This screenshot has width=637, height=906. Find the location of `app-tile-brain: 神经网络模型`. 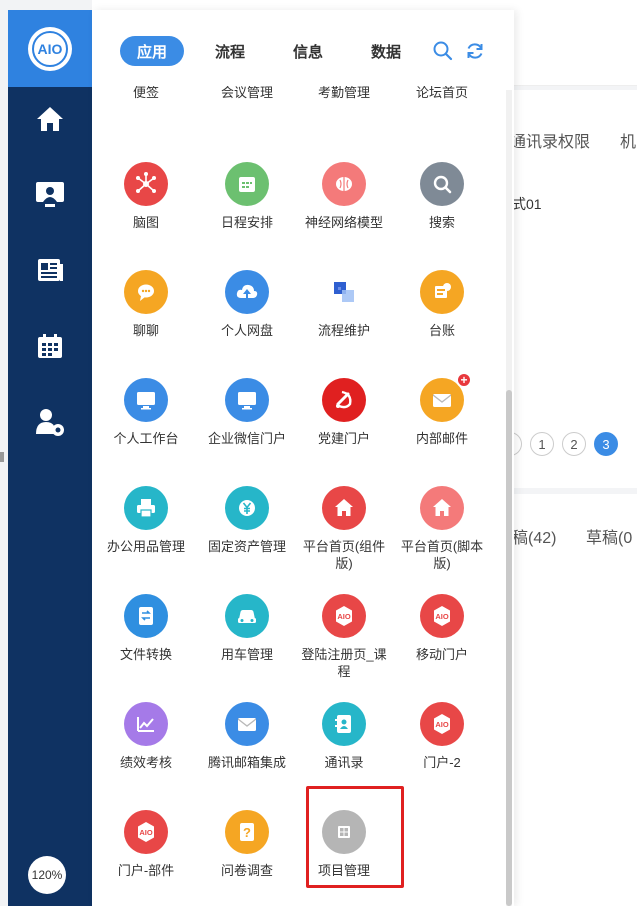

app-tile-brain: 神经网络模型 is located at coordinates (344, 196).